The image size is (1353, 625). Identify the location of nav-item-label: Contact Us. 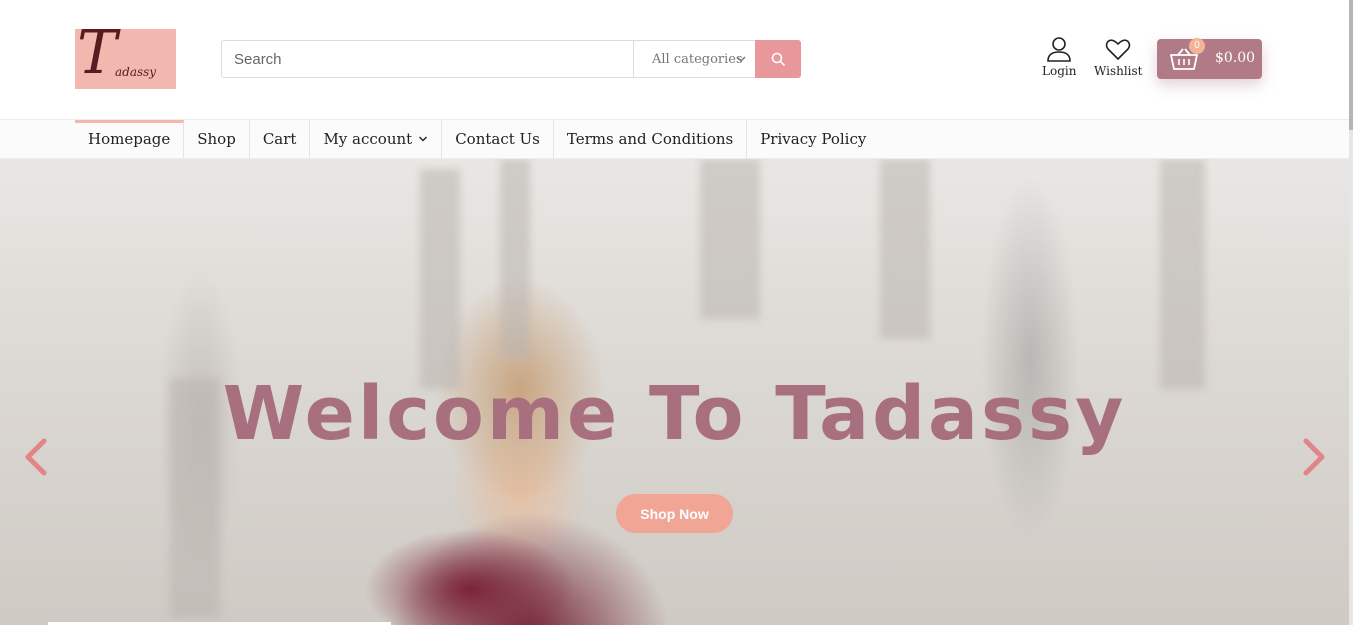
(497, 139).